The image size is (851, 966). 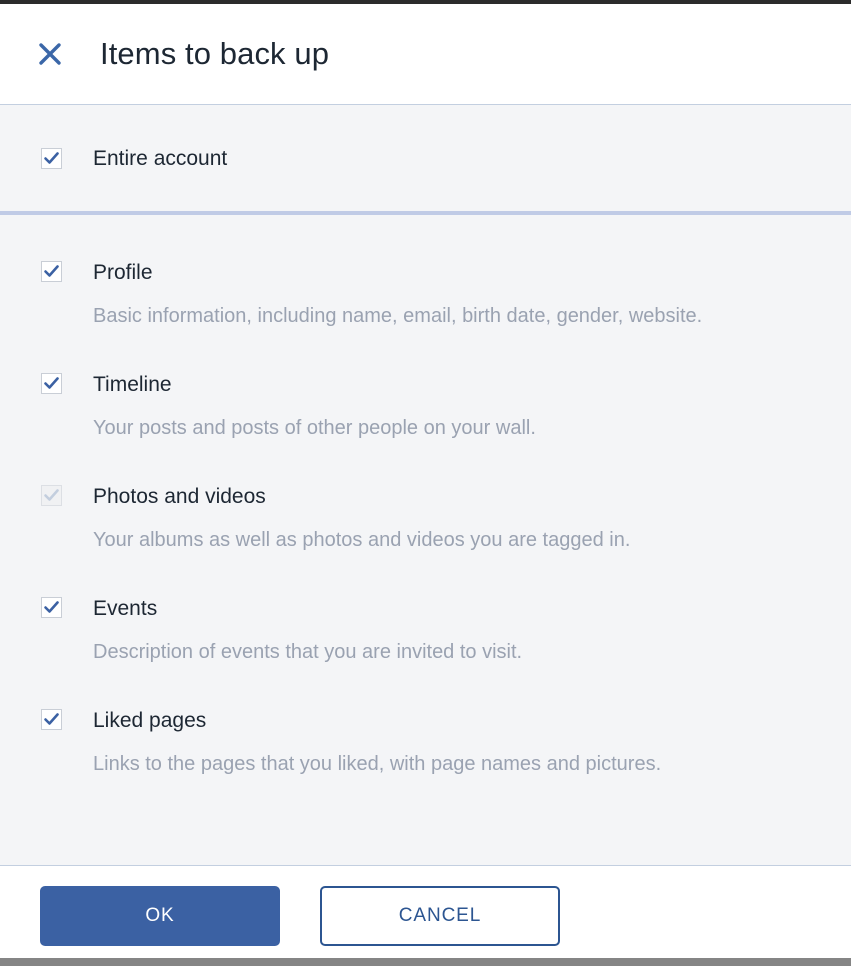 What do you see at coordinates (425, 54) in the screenshot?
I see `dialog-header: Items to back up` at bounding box center [425, 54].